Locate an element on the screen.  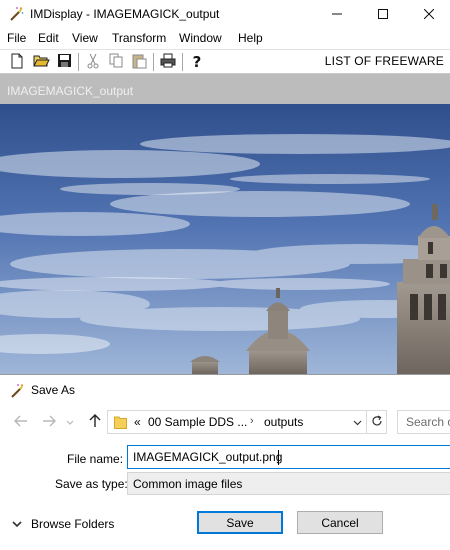
save-as-type-select: Common image files is located at coordinates (288, 483).